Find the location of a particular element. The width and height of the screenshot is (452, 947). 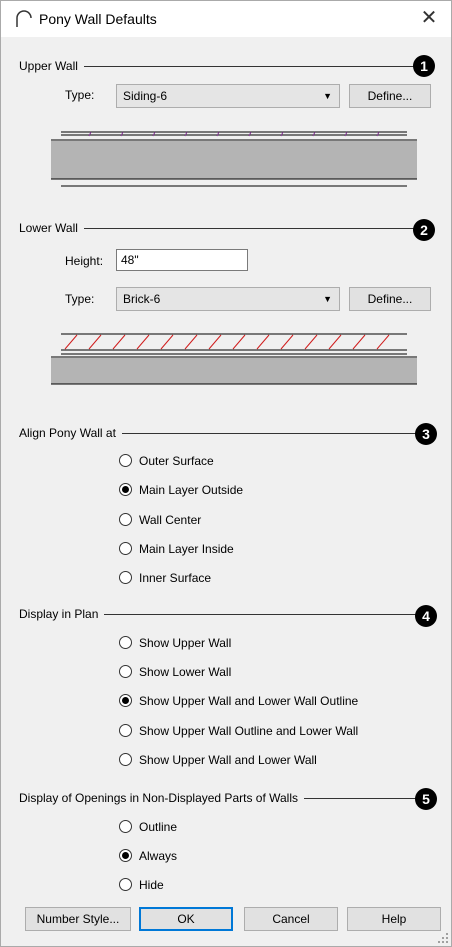

display-option-upper-and-lower-outline: Show Upper Wall and Lower Wall Outline is located at coordinates (269, 701).